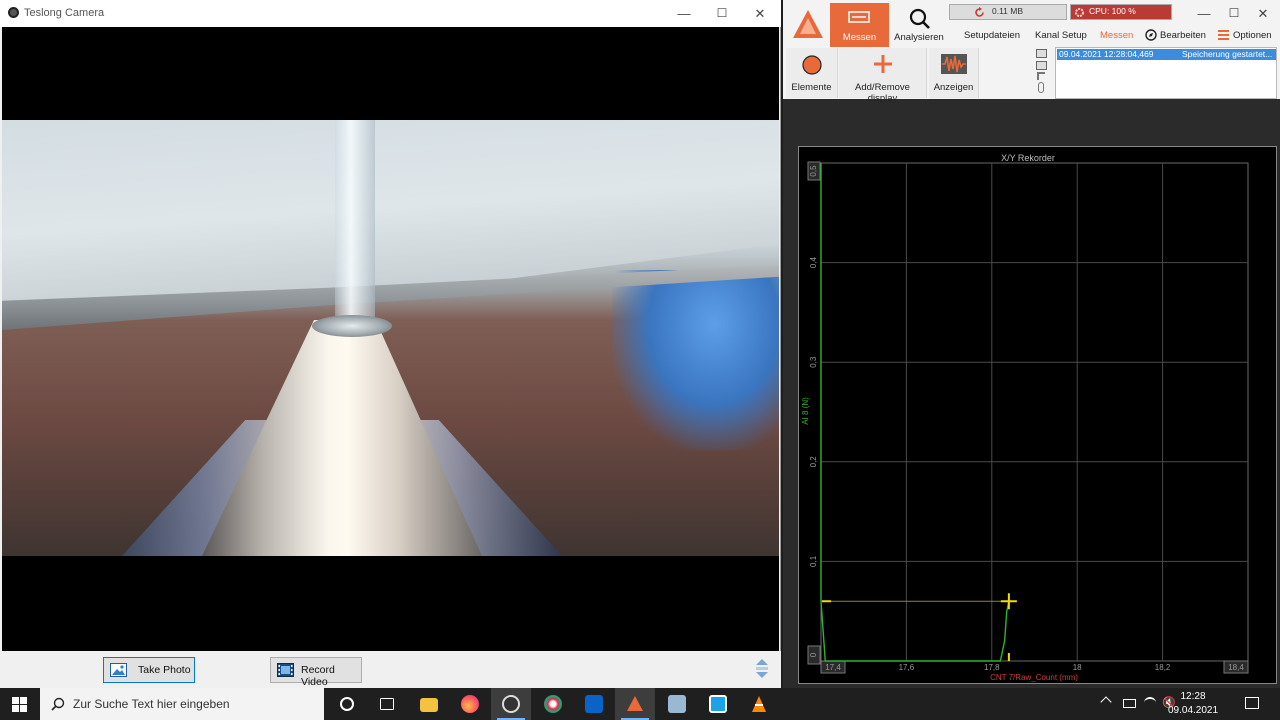  What do you see at coordinates (813, 171) in the screenshot?
I see `y-tick-label: 0,5` at bounding box center [813, 171].